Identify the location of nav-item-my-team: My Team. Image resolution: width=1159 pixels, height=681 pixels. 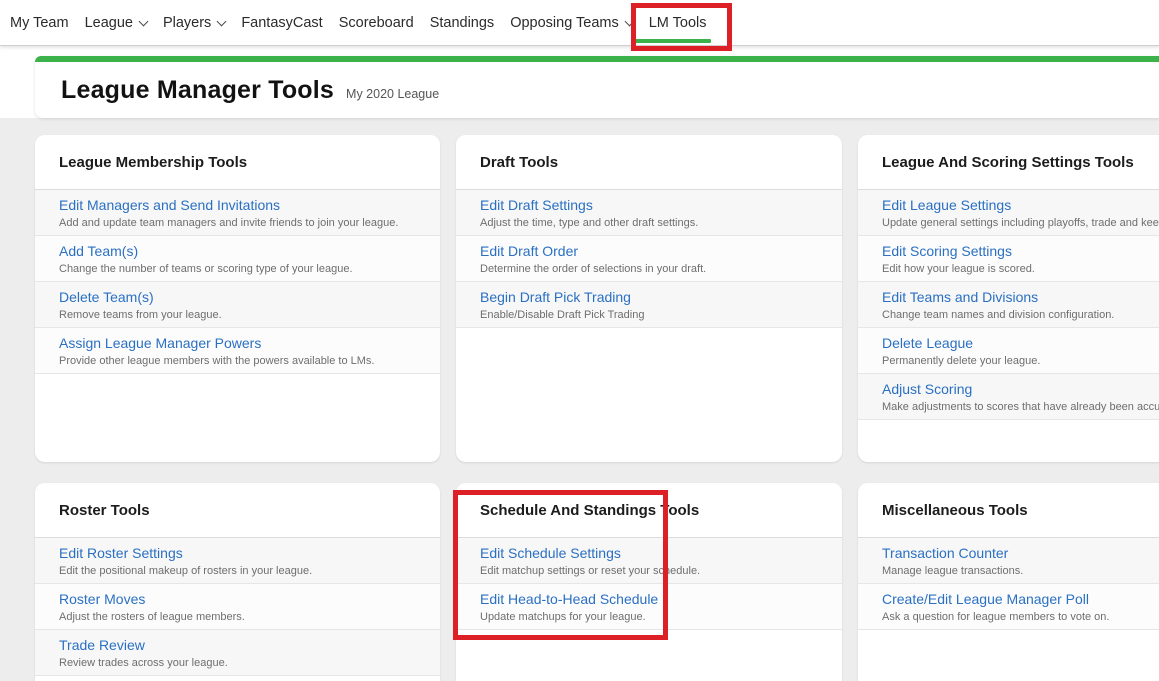
(39, 22).